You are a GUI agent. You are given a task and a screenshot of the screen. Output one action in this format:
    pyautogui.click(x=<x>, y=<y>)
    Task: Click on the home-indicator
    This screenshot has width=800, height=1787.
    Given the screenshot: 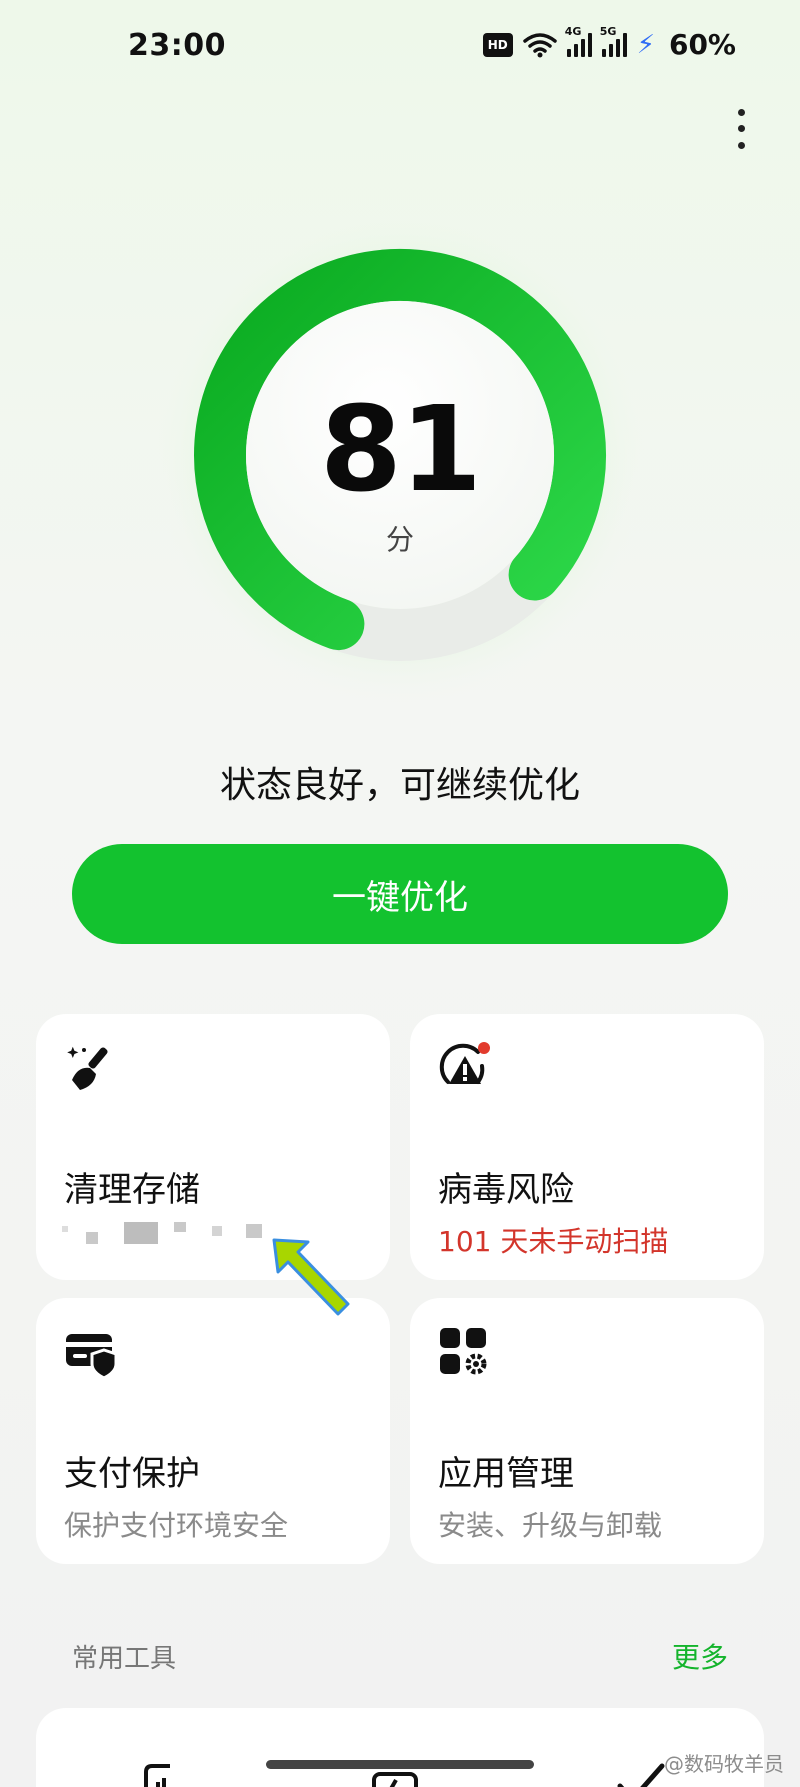 What is the action you would take?
    pyautogui.click(x=400, y=1764)
    